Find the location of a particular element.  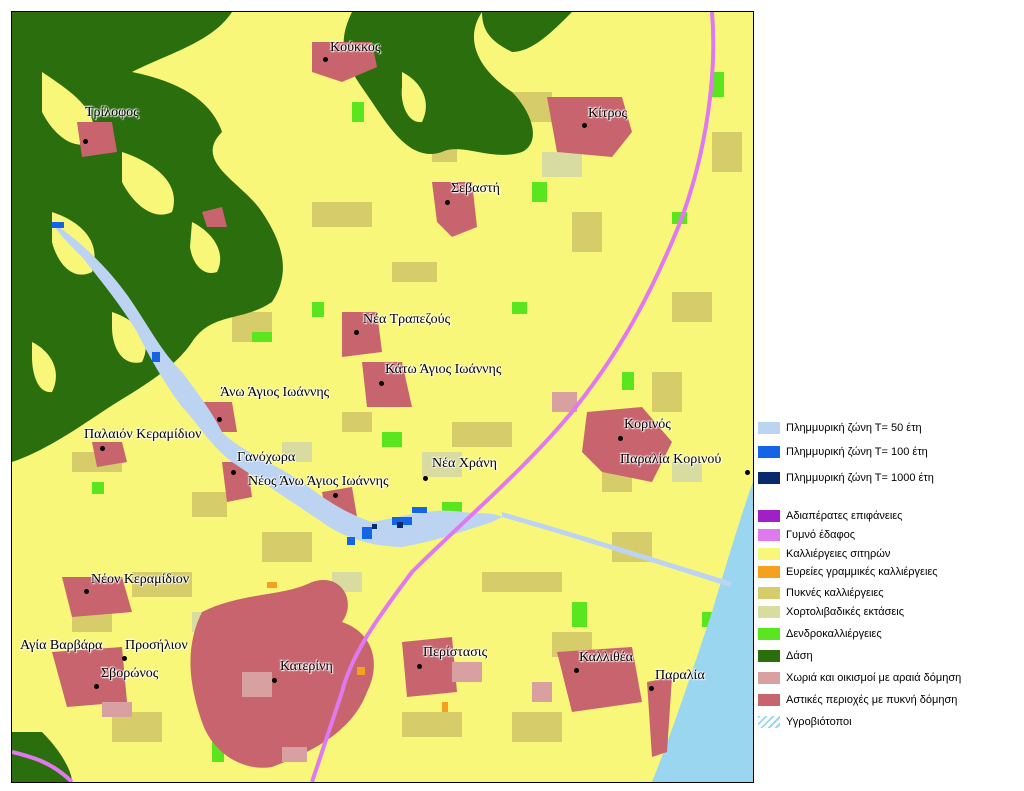

legend-item-cereal: Καλλιέργειες σιτηρών is located at coordinates (824, 554).